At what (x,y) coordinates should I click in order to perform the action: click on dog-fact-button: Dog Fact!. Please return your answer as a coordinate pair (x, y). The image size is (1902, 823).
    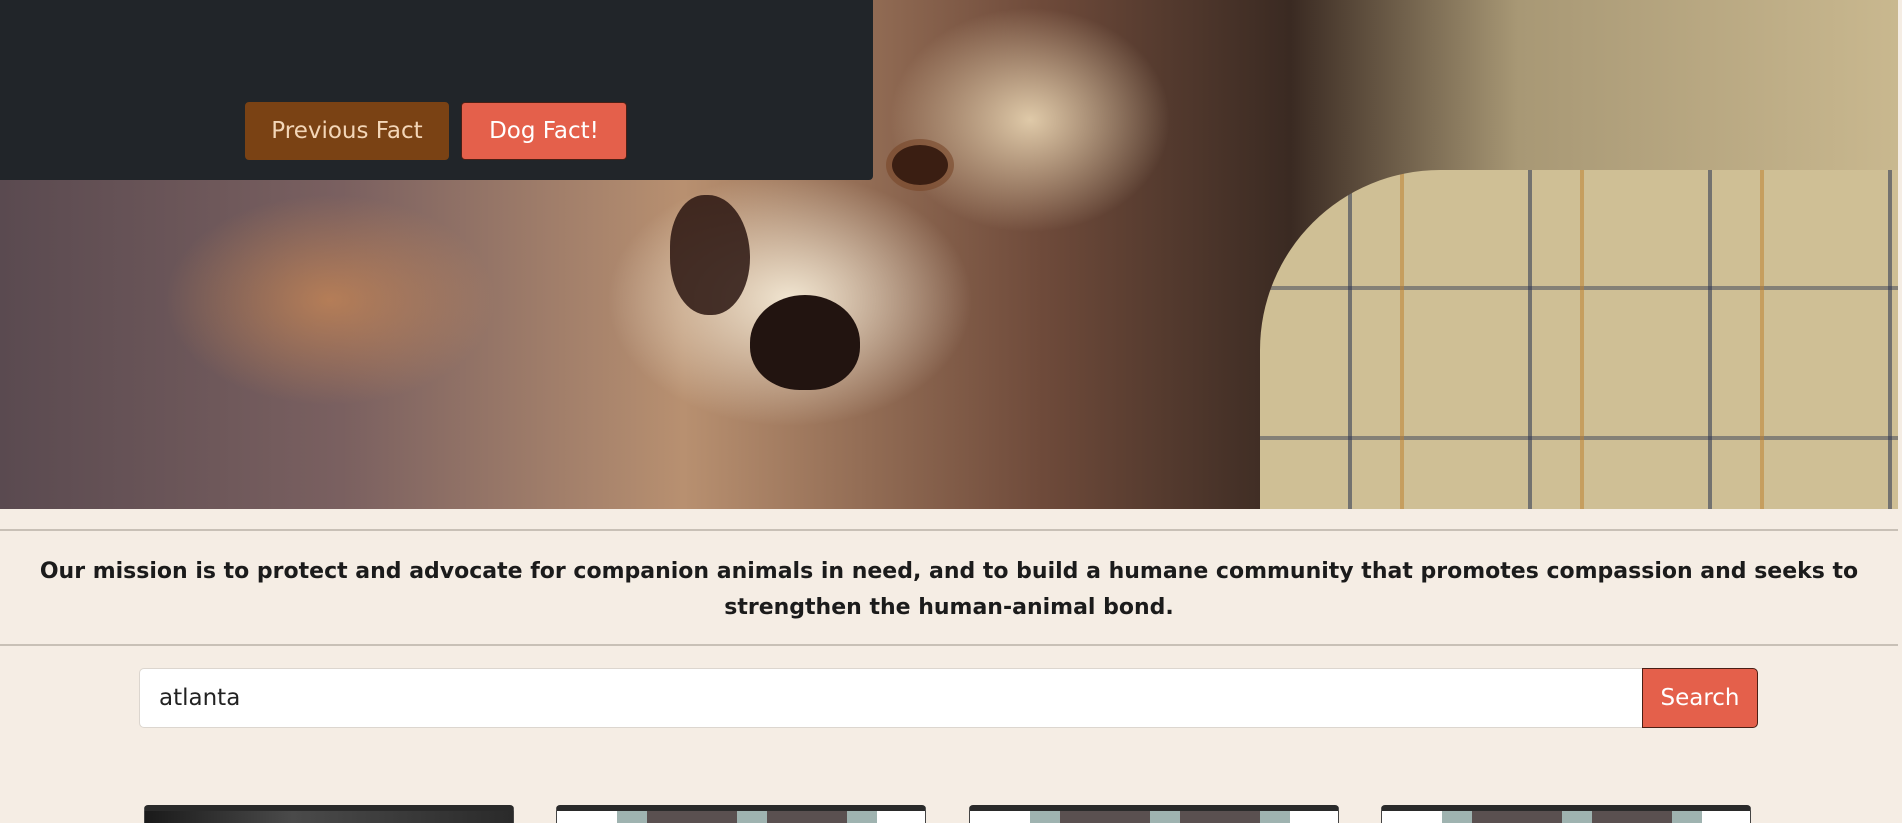
    Looking at the image, I should click on (544, 131).